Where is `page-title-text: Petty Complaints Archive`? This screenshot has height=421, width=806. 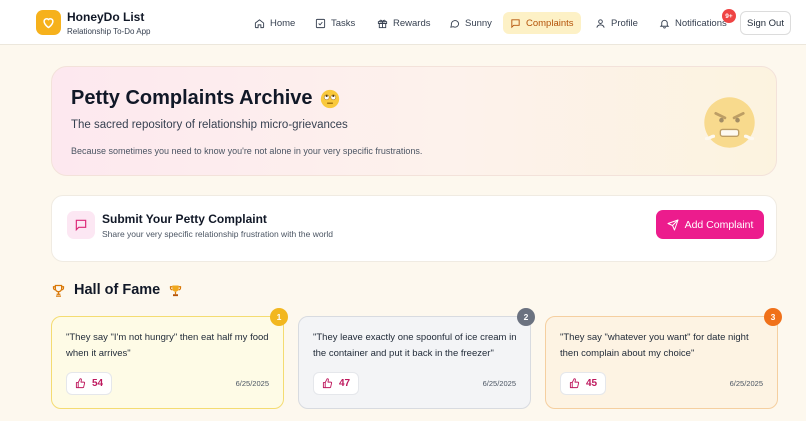 page-title-text: Petty Complaints Archive is located at coordinates (192, 98).